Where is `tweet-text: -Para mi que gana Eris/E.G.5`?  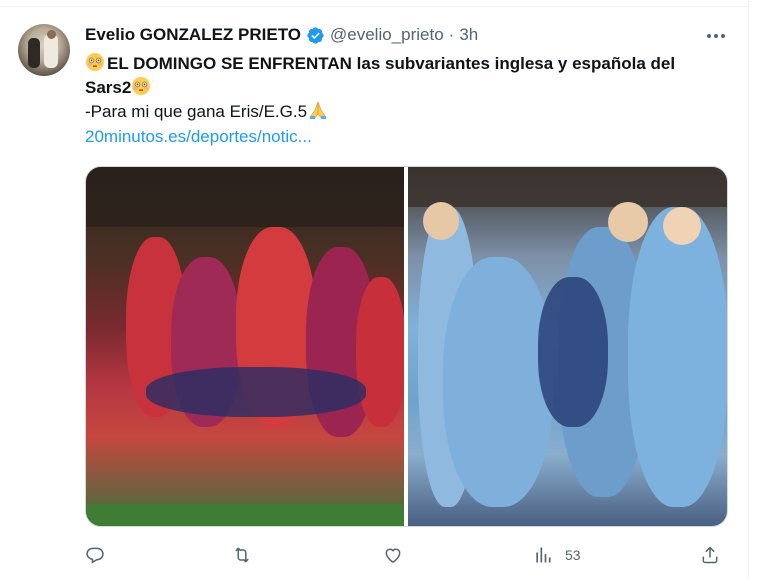
tweet-text: -Para mi que gana Eris/E.G.5 is located at coordinates (196, 111).